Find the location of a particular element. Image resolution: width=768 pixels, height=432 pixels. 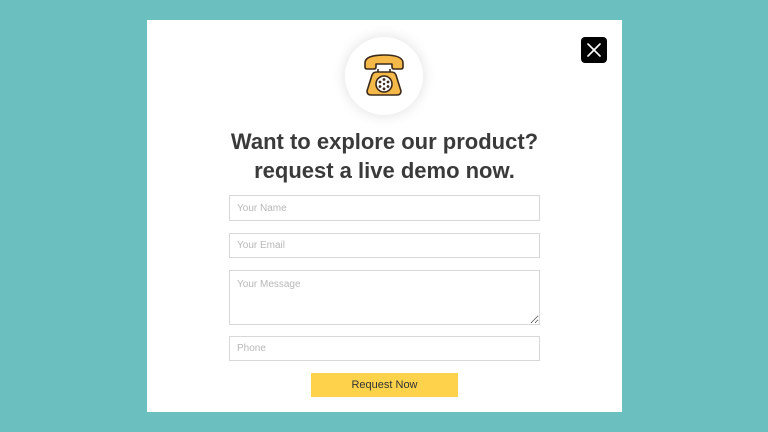

headline-line-2: request a live demo now. is located at coordinates (384, 170).